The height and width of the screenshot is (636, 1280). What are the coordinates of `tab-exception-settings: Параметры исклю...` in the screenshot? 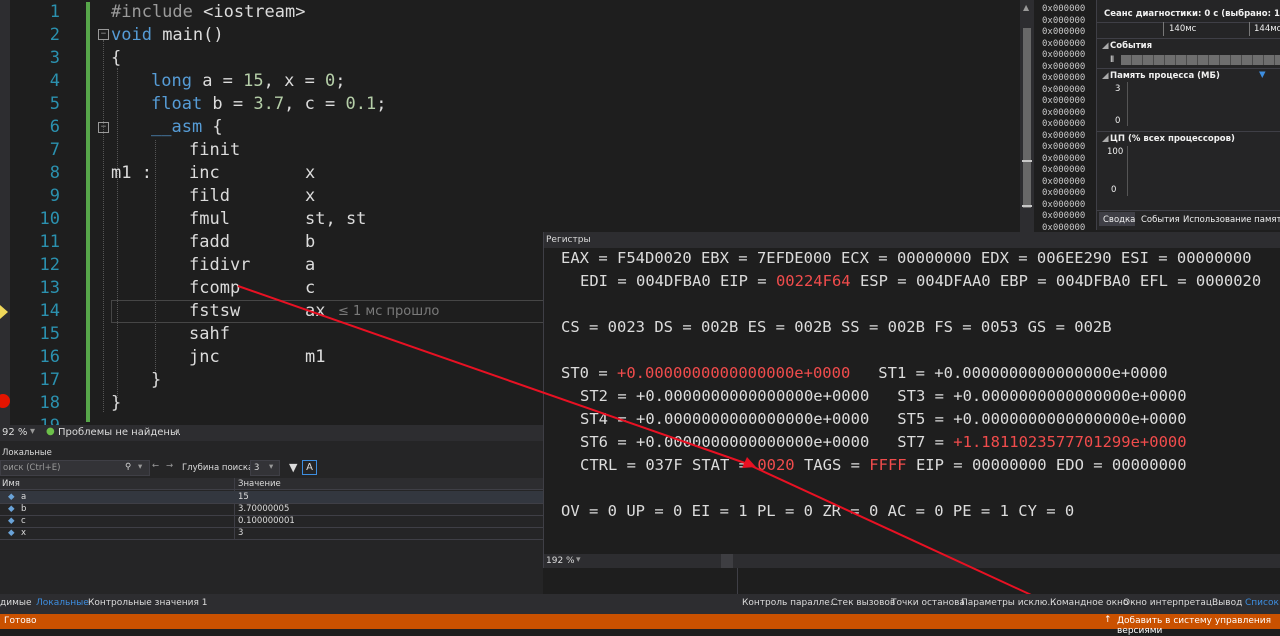 It's located at (1008, 603).